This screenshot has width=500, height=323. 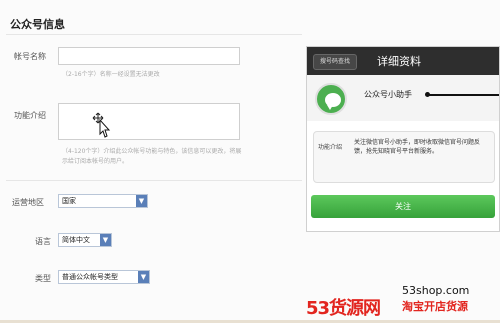 What do you see at coordinates (330, 107) in the screenshot?
I see `chat-bubble-tail` at bounding box center [330, 107].